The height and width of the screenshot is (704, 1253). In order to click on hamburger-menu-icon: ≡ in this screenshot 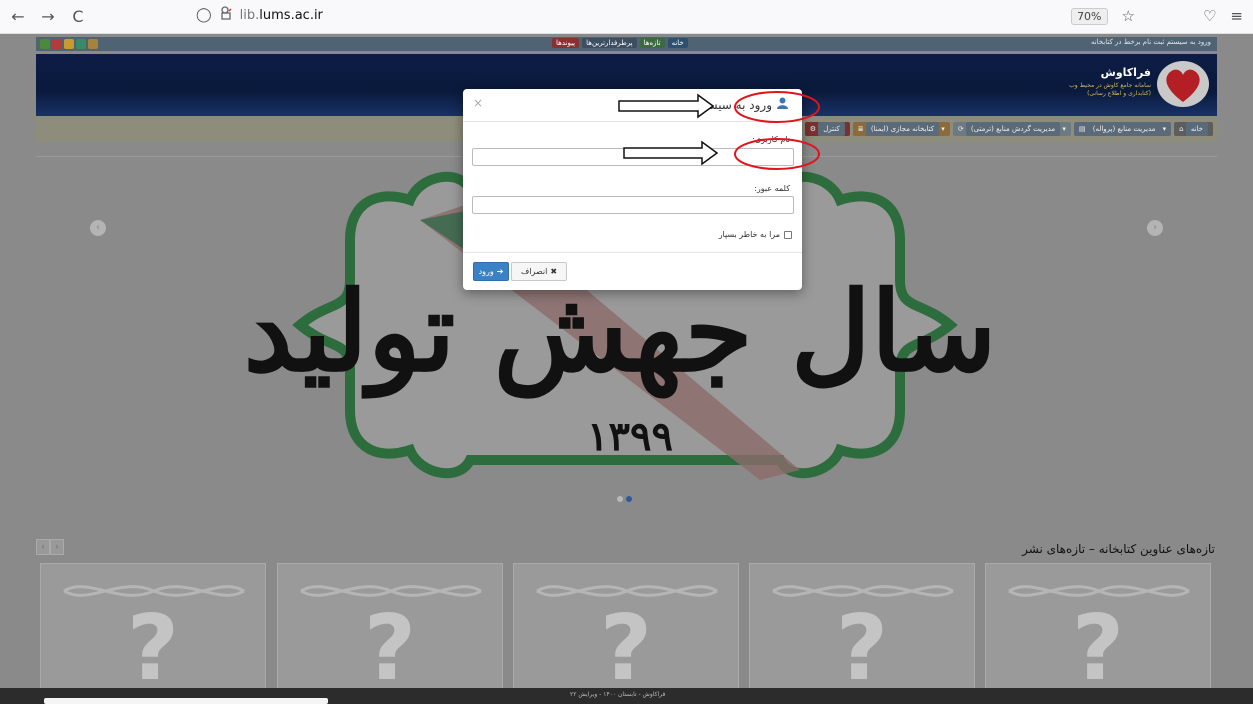, I will do `click(1236, 16)`.